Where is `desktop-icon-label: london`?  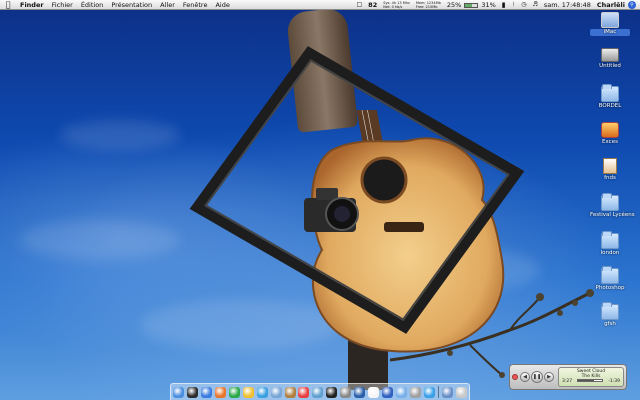 desktop-icon-label: london is located at coordinates (610, 253).